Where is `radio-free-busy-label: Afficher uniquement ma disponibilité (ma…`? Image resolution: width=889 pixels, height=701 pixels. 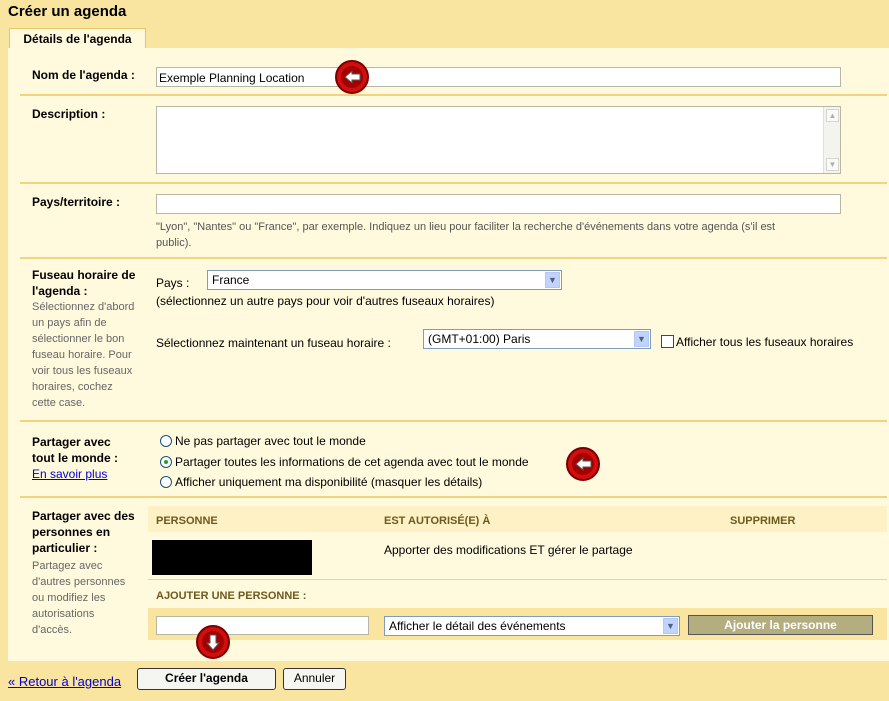 radio-free-busy-label: Afficher uniquement ma disponibilité (ma… is located at coordinates (328, 482).